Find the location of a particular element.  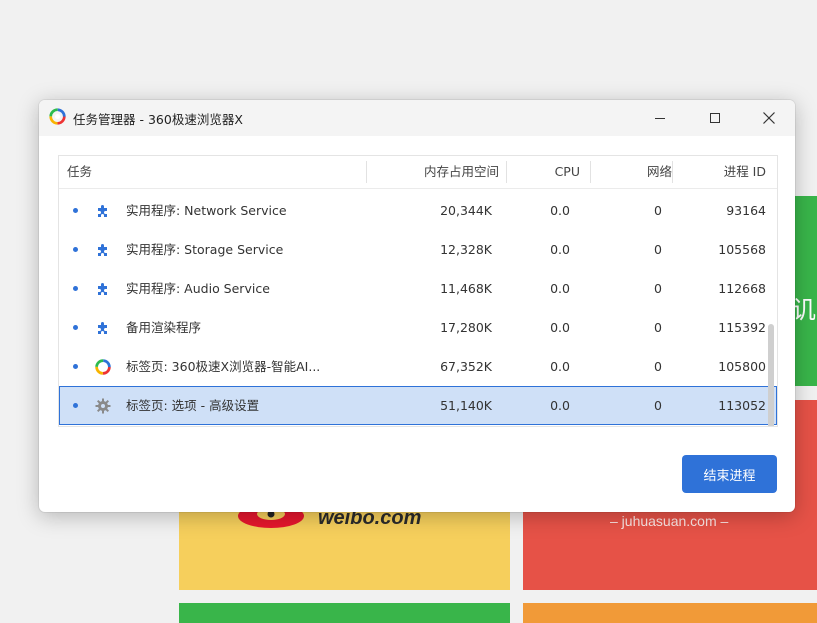

row-pid: 113052 is located at coordinates (742, 405).